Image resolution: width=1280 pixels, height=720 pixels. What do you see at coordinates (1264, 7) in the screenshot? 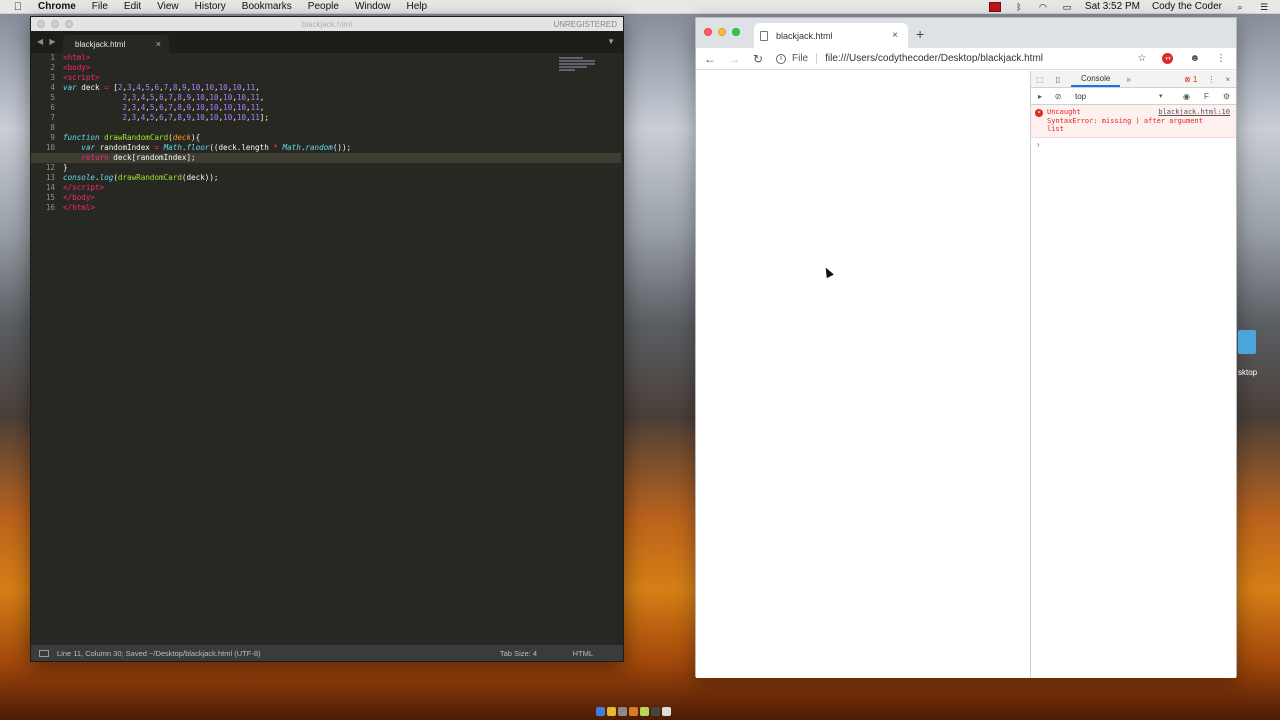
I see `notification-center-icon: ☰` at bounding box center [1264, 7].